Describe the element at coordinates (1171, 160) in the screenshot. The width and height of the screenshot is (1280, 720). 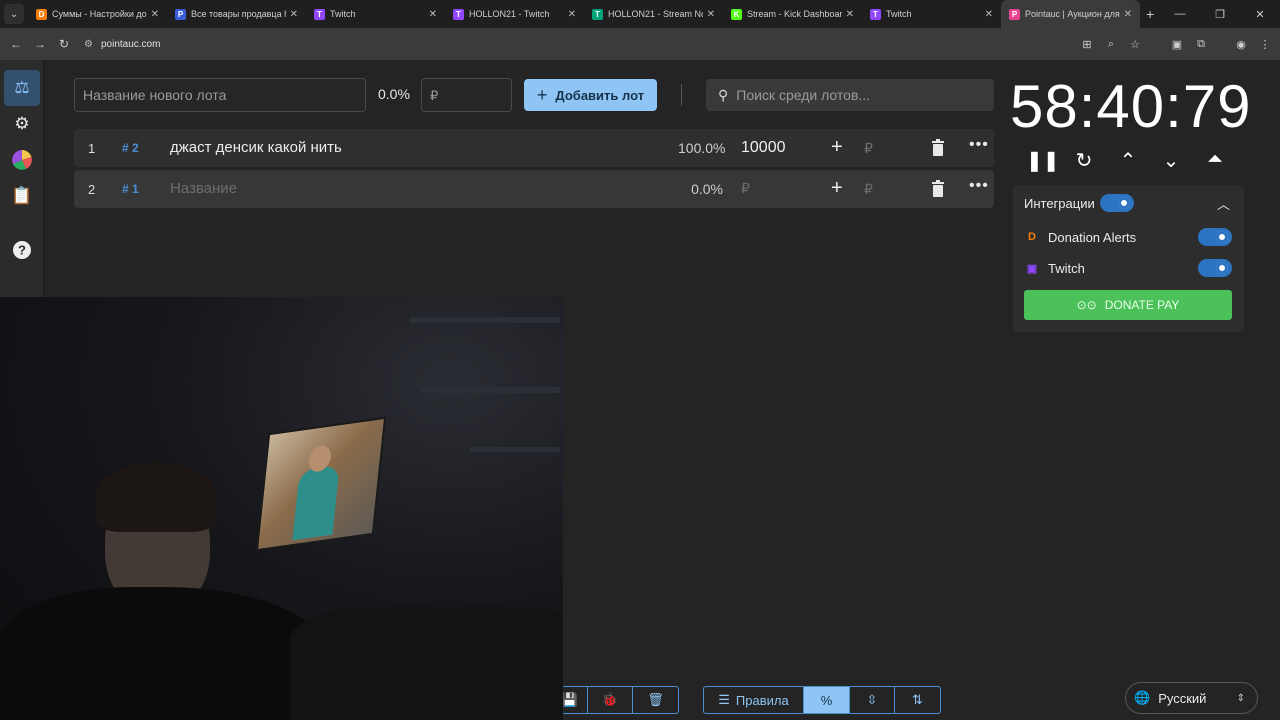
I see `subtract-time-down-icon: ⌄` at that location.